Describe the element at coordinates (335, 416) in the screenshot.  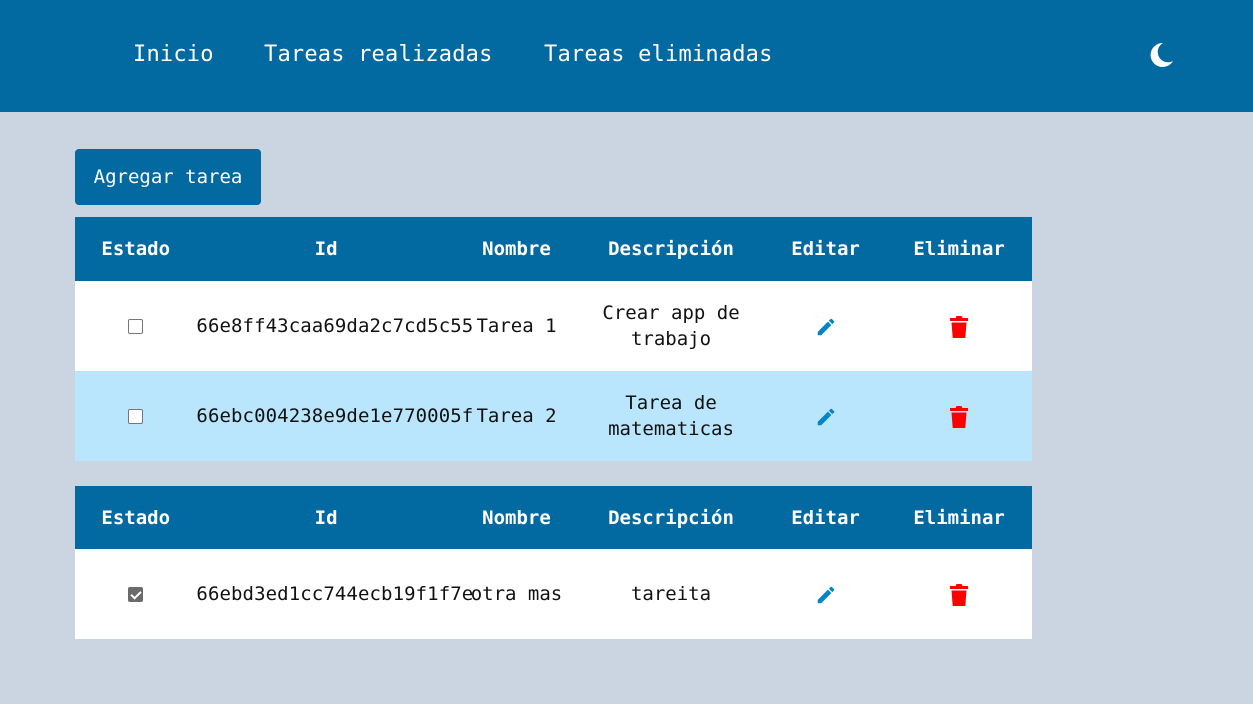
I see `task-id: 66ebc004238e9de1e770005f` at that location.